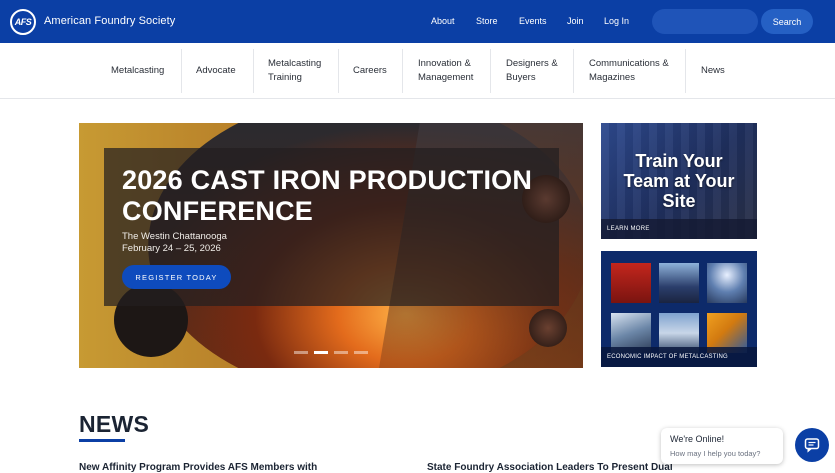 The image size is (835, 473). What do you see at coordinates (536, 71) in the screenshot?
I see `nav-item-designers-buyers: Designers & Buyers` at bounding box center [536, 71].